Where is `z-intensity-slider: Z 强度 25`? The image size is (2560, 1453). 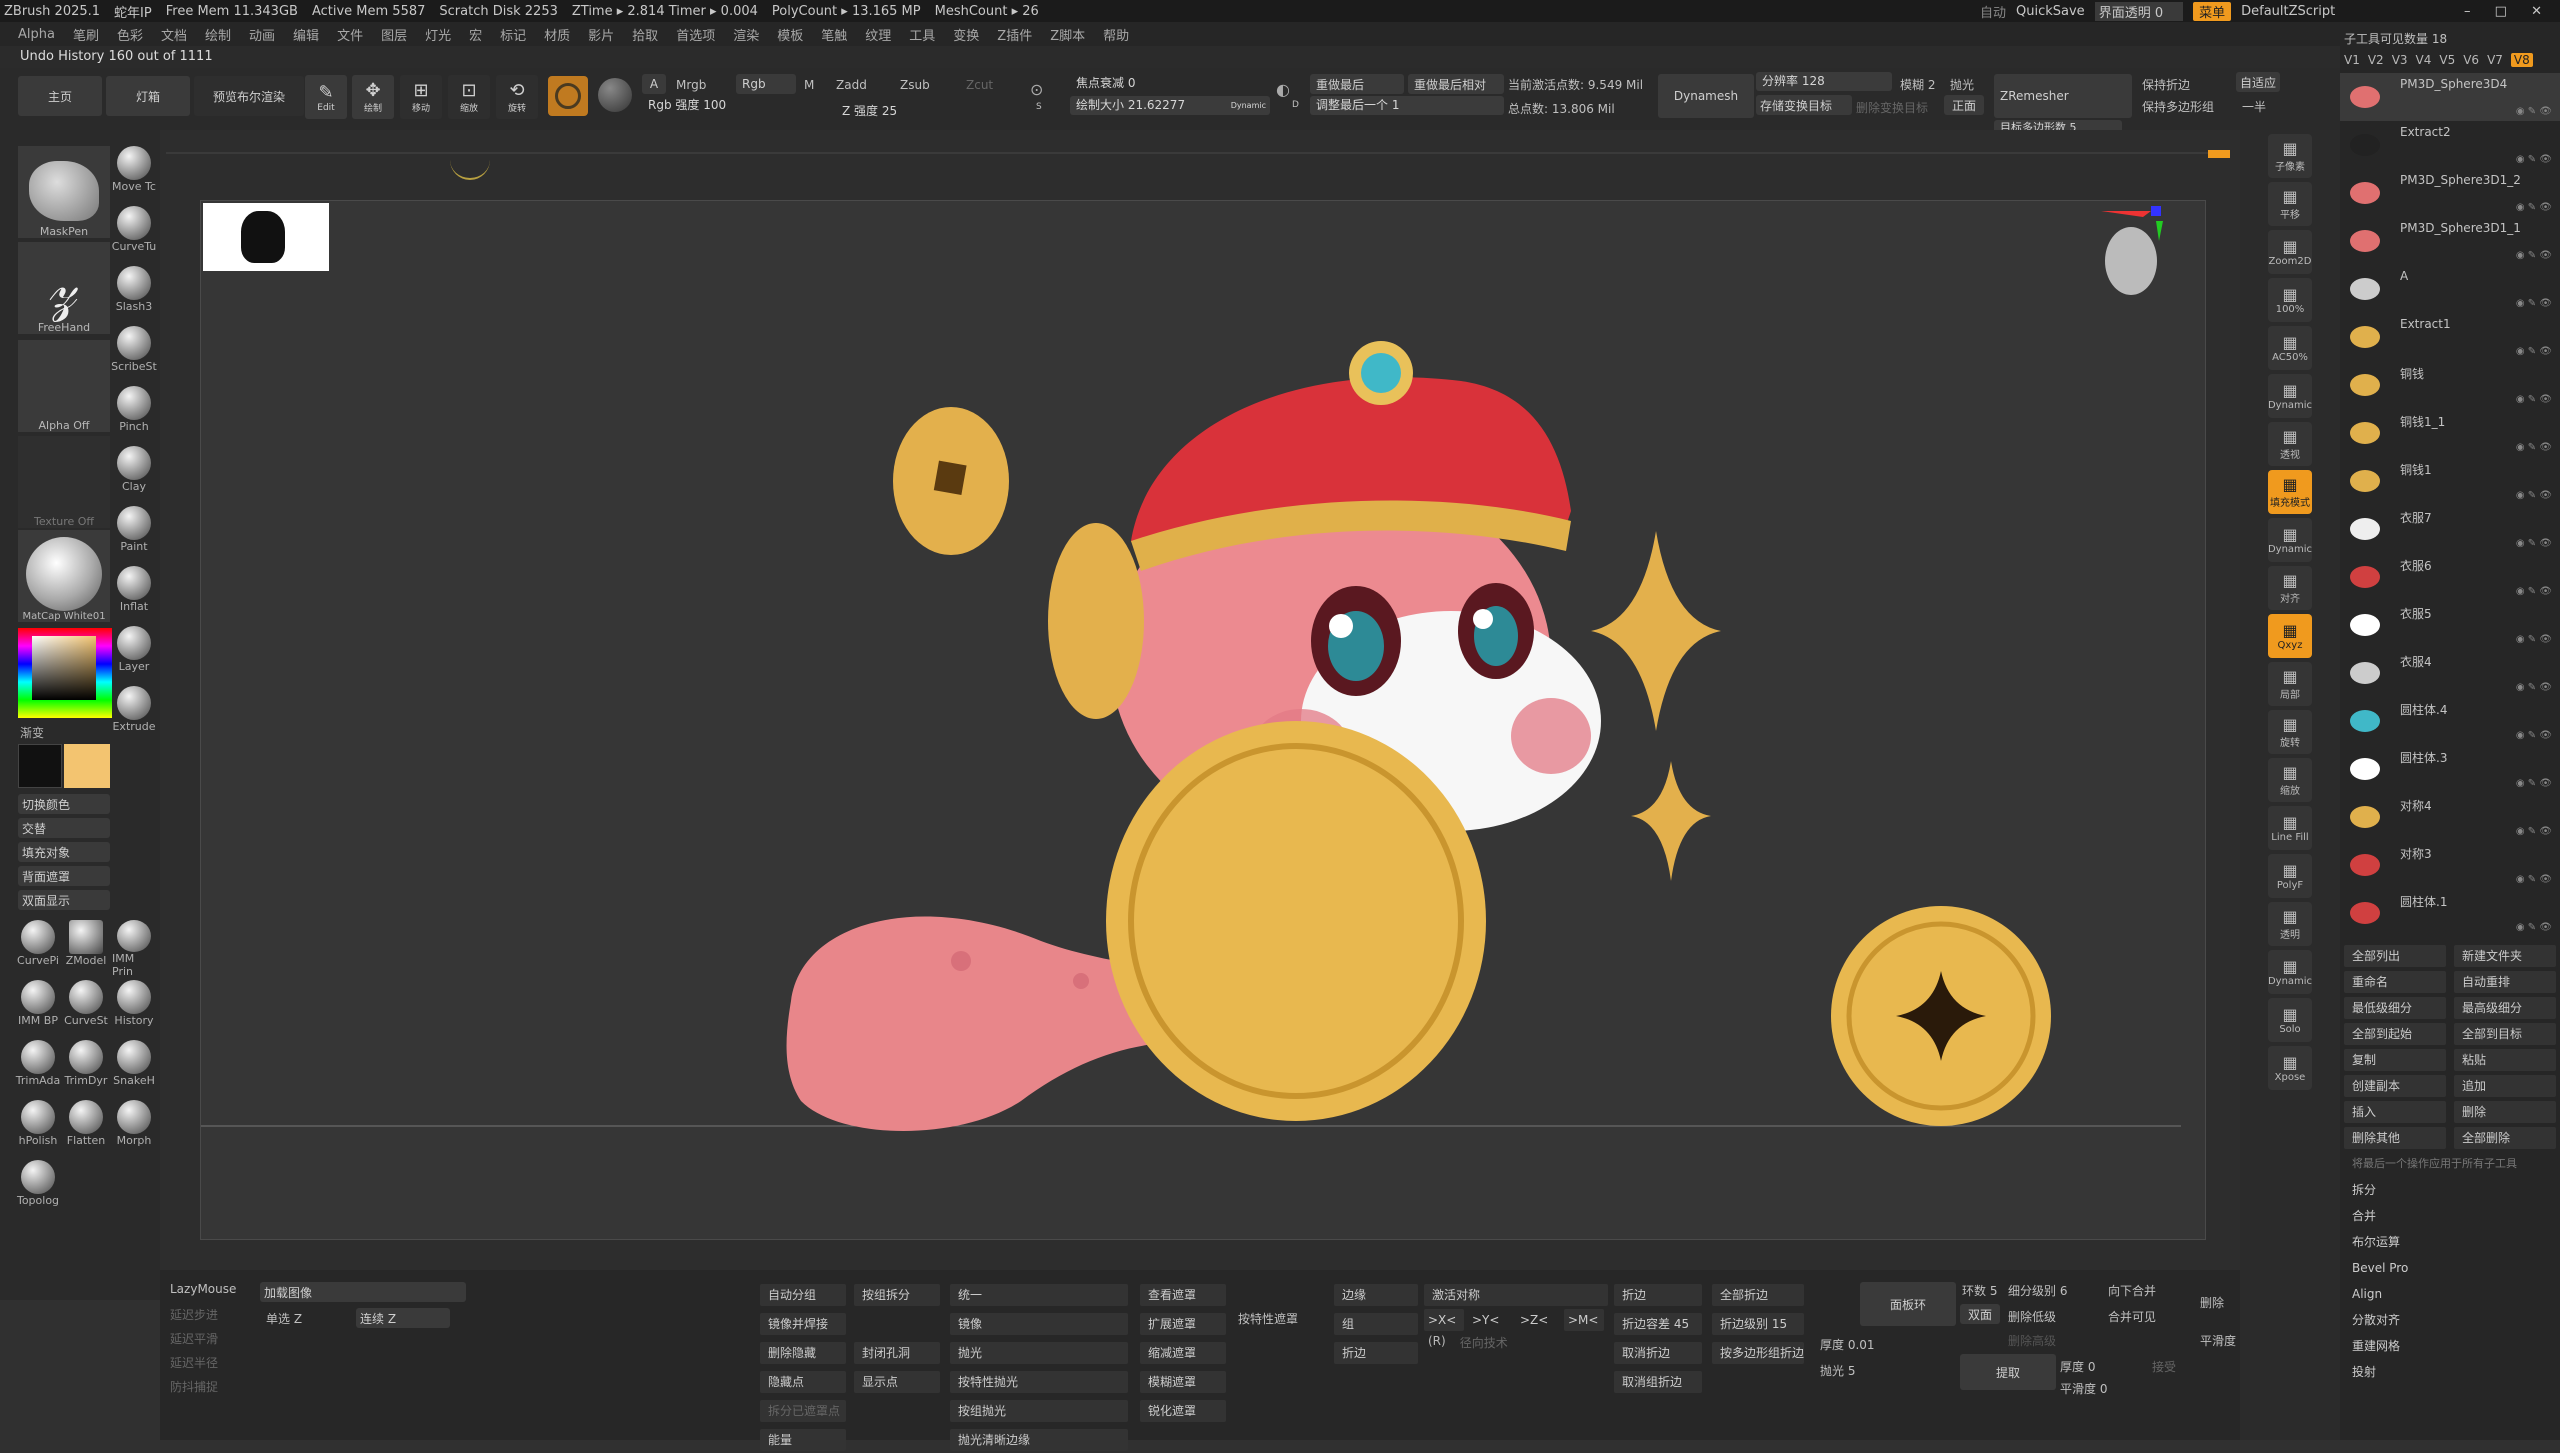 z-intensity-slider: Z 强度 25 is located at coordinates (916, 111).